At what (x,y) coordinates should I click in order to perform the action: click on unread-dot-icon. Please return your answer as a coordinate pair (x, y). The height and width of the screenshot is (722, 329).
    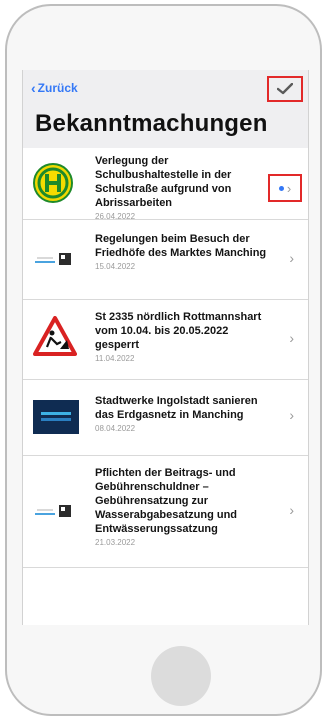
    Looking at the image, I should click on (281, 188).